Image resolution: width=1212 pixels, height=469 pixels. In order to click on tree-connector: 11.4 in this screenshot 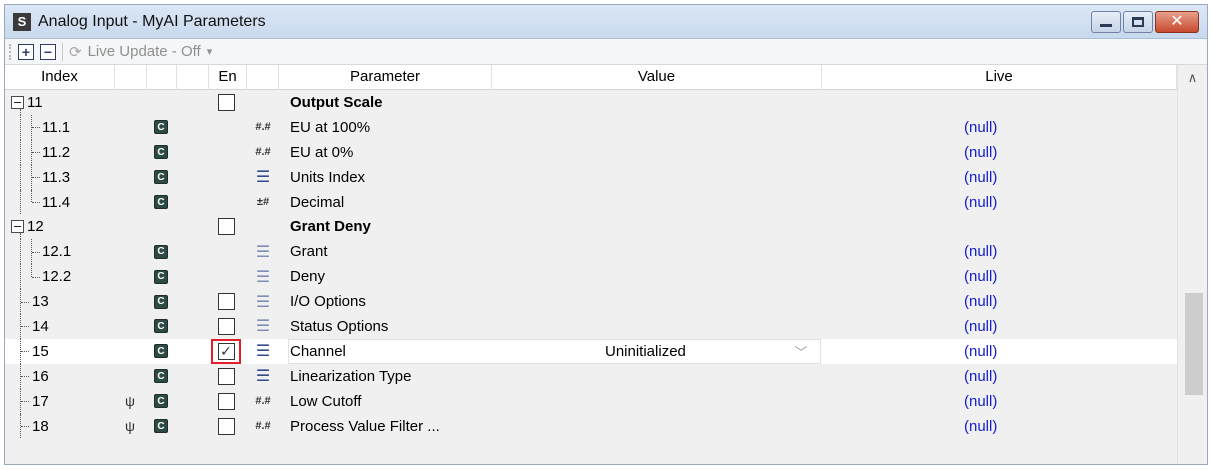, I will do `click(60, 202)`.